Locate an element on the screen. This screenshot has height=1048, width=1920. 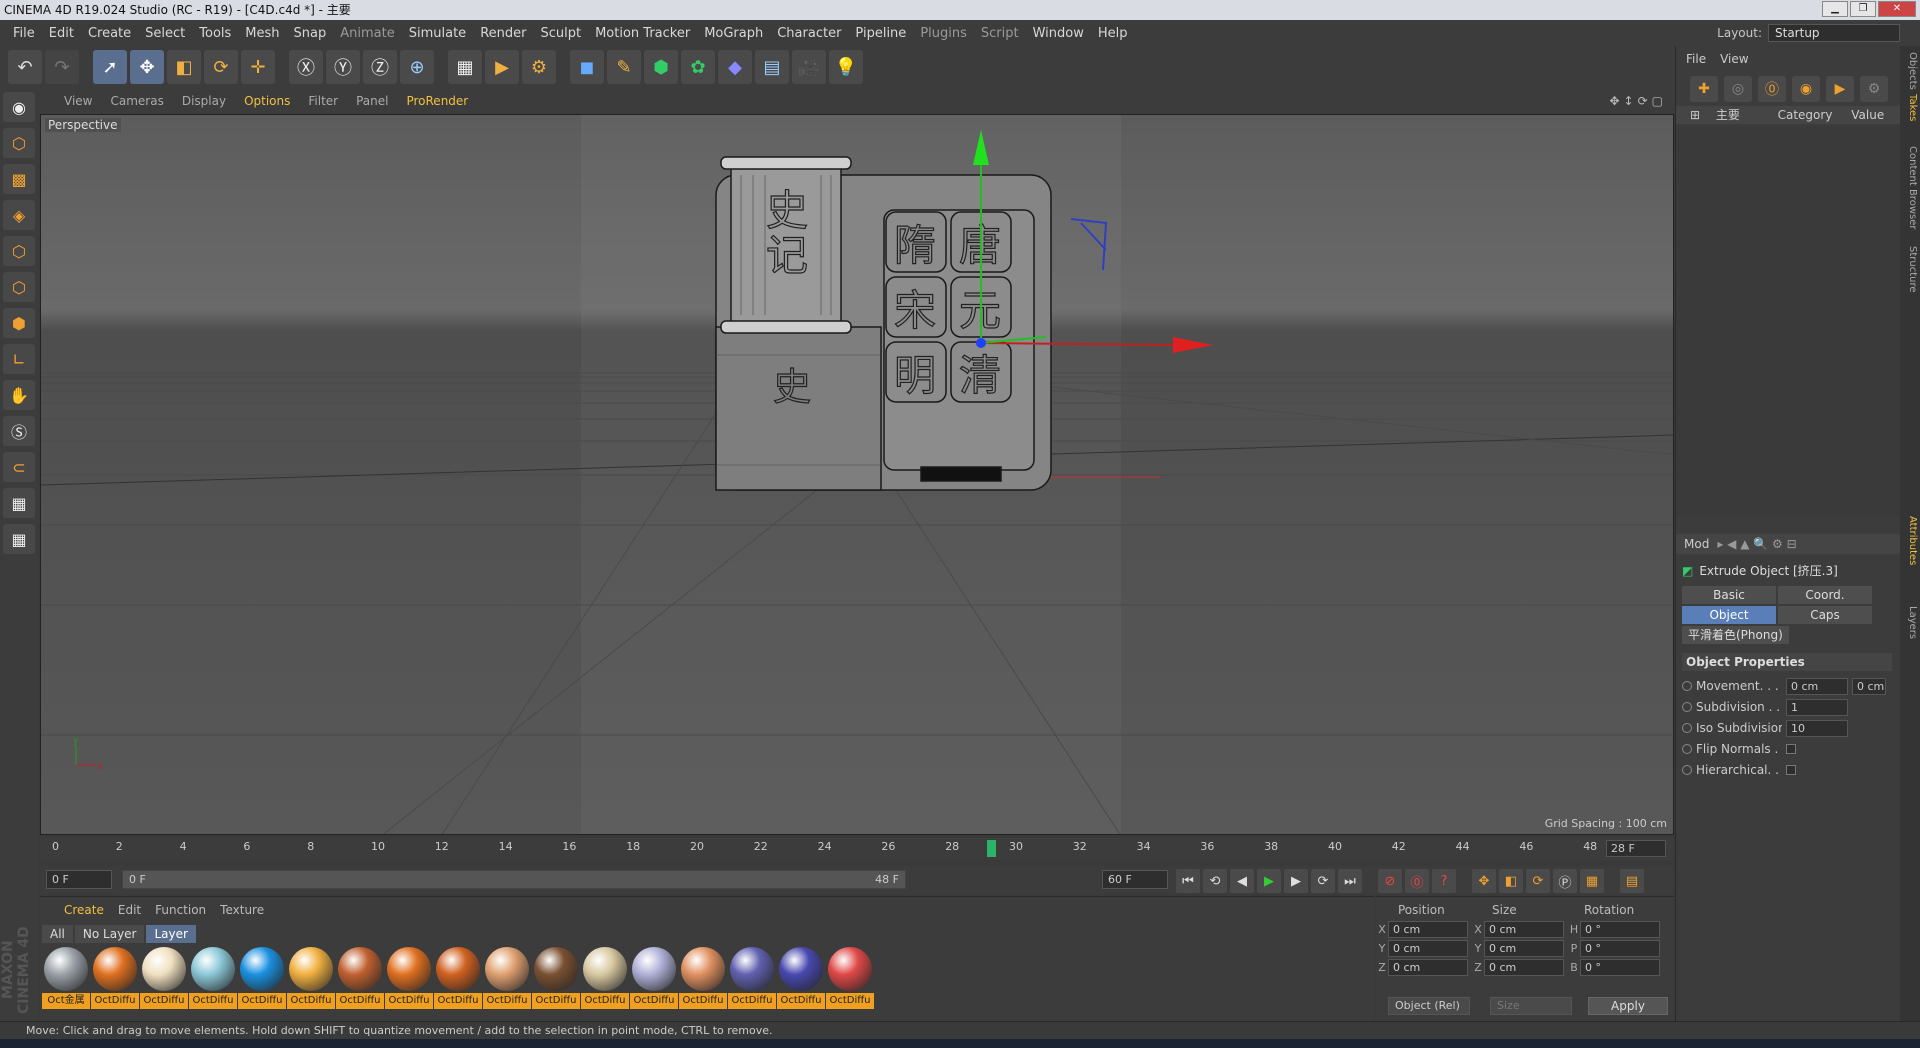
size-mode-dropdown: Size is located at coordinates (1531, 1006).